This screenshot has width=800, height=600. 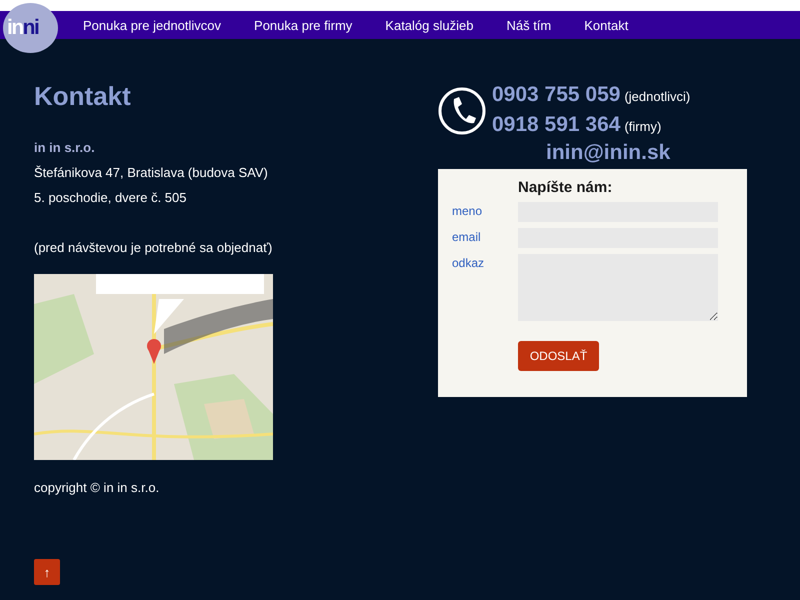 I want to click on logo: inni, so click(x=30, y=28).